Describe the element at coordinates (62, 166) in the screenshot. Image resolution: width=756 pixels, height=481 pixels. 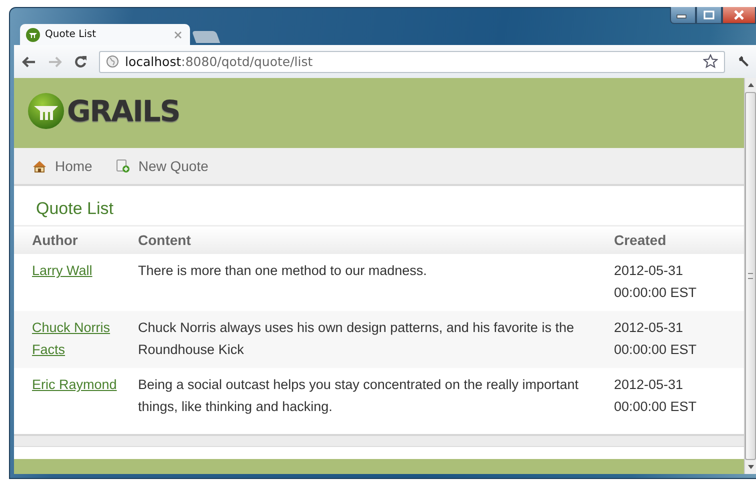
I see `nav-link: Home` at that location.